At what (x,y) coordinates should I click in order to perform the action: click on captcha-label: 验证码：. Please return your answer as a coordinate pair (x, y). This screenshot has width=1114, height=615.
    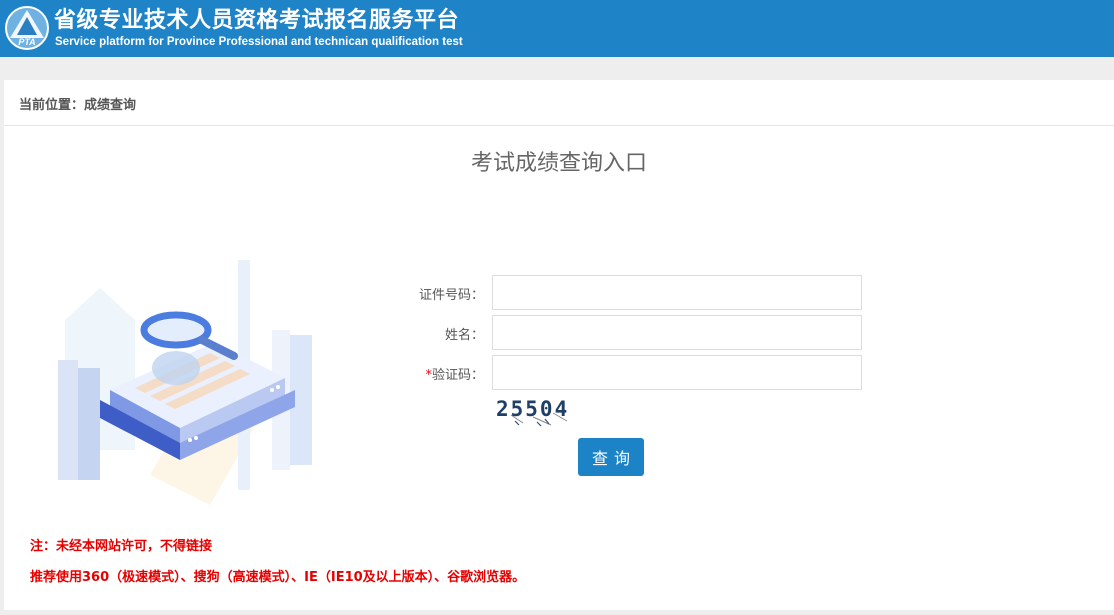
    Looking at the image, I should click on (457, 375).